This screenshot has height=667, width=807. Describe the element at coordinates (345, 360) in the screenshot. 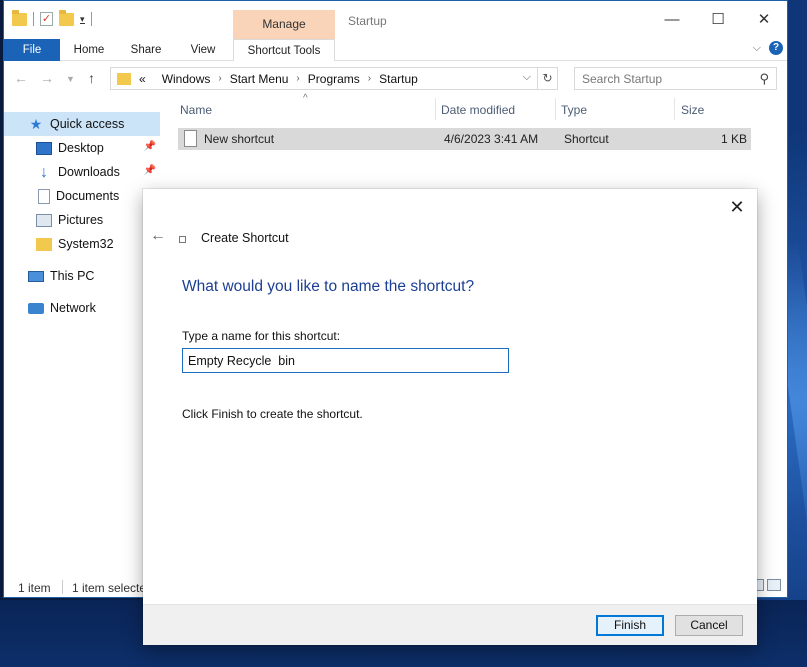

I see `shortcut-name-field` at that location.